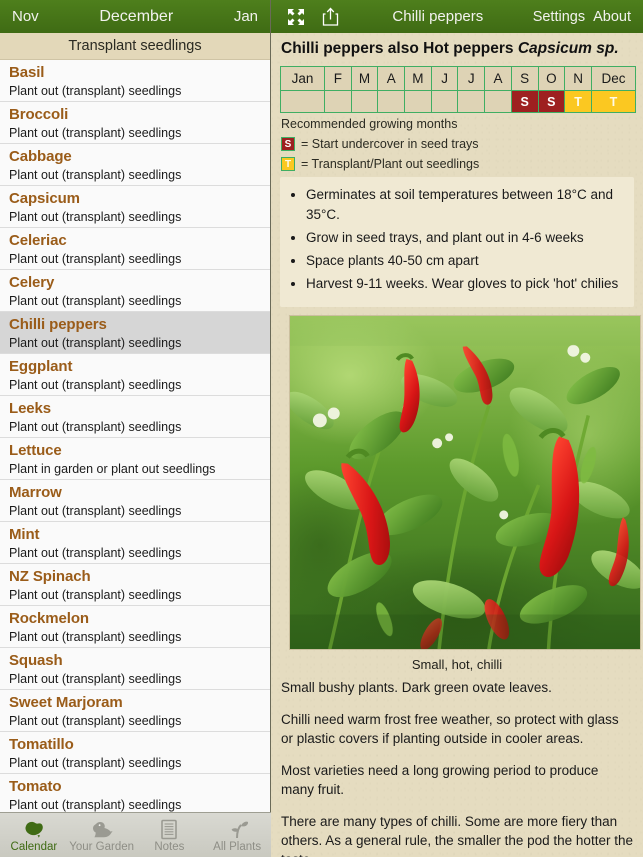 The image size is (643, 857). I want to click on tab-notes: Notes, so click(170, 835).